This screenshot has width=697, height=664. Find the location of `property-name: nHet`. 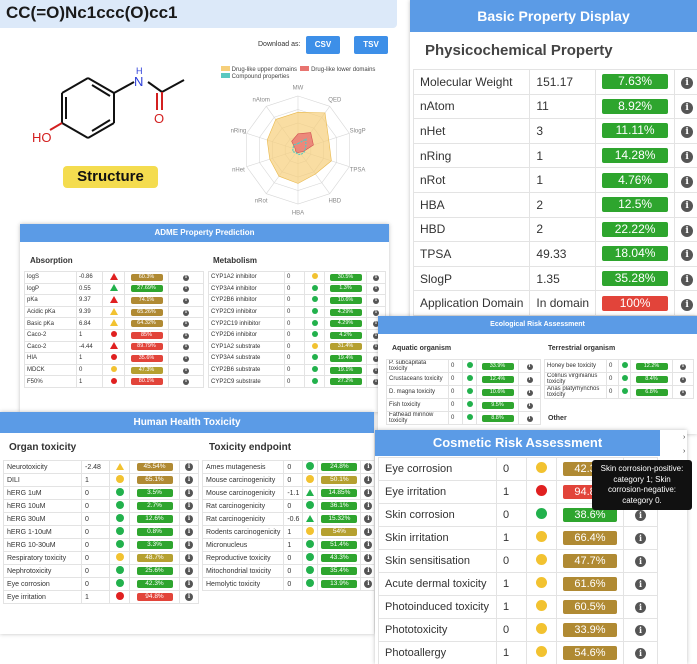

property-name: nHet is located at coordinates (471, 131).